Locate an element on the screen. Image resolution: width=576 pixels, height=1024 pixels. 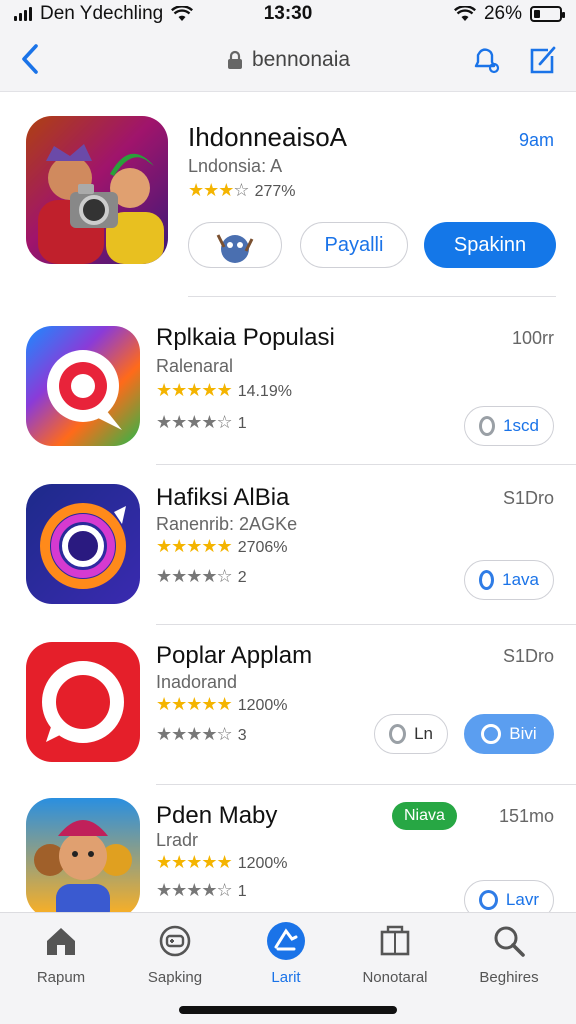
app-name: Poplar Applam is located at coordinates (234, 655).